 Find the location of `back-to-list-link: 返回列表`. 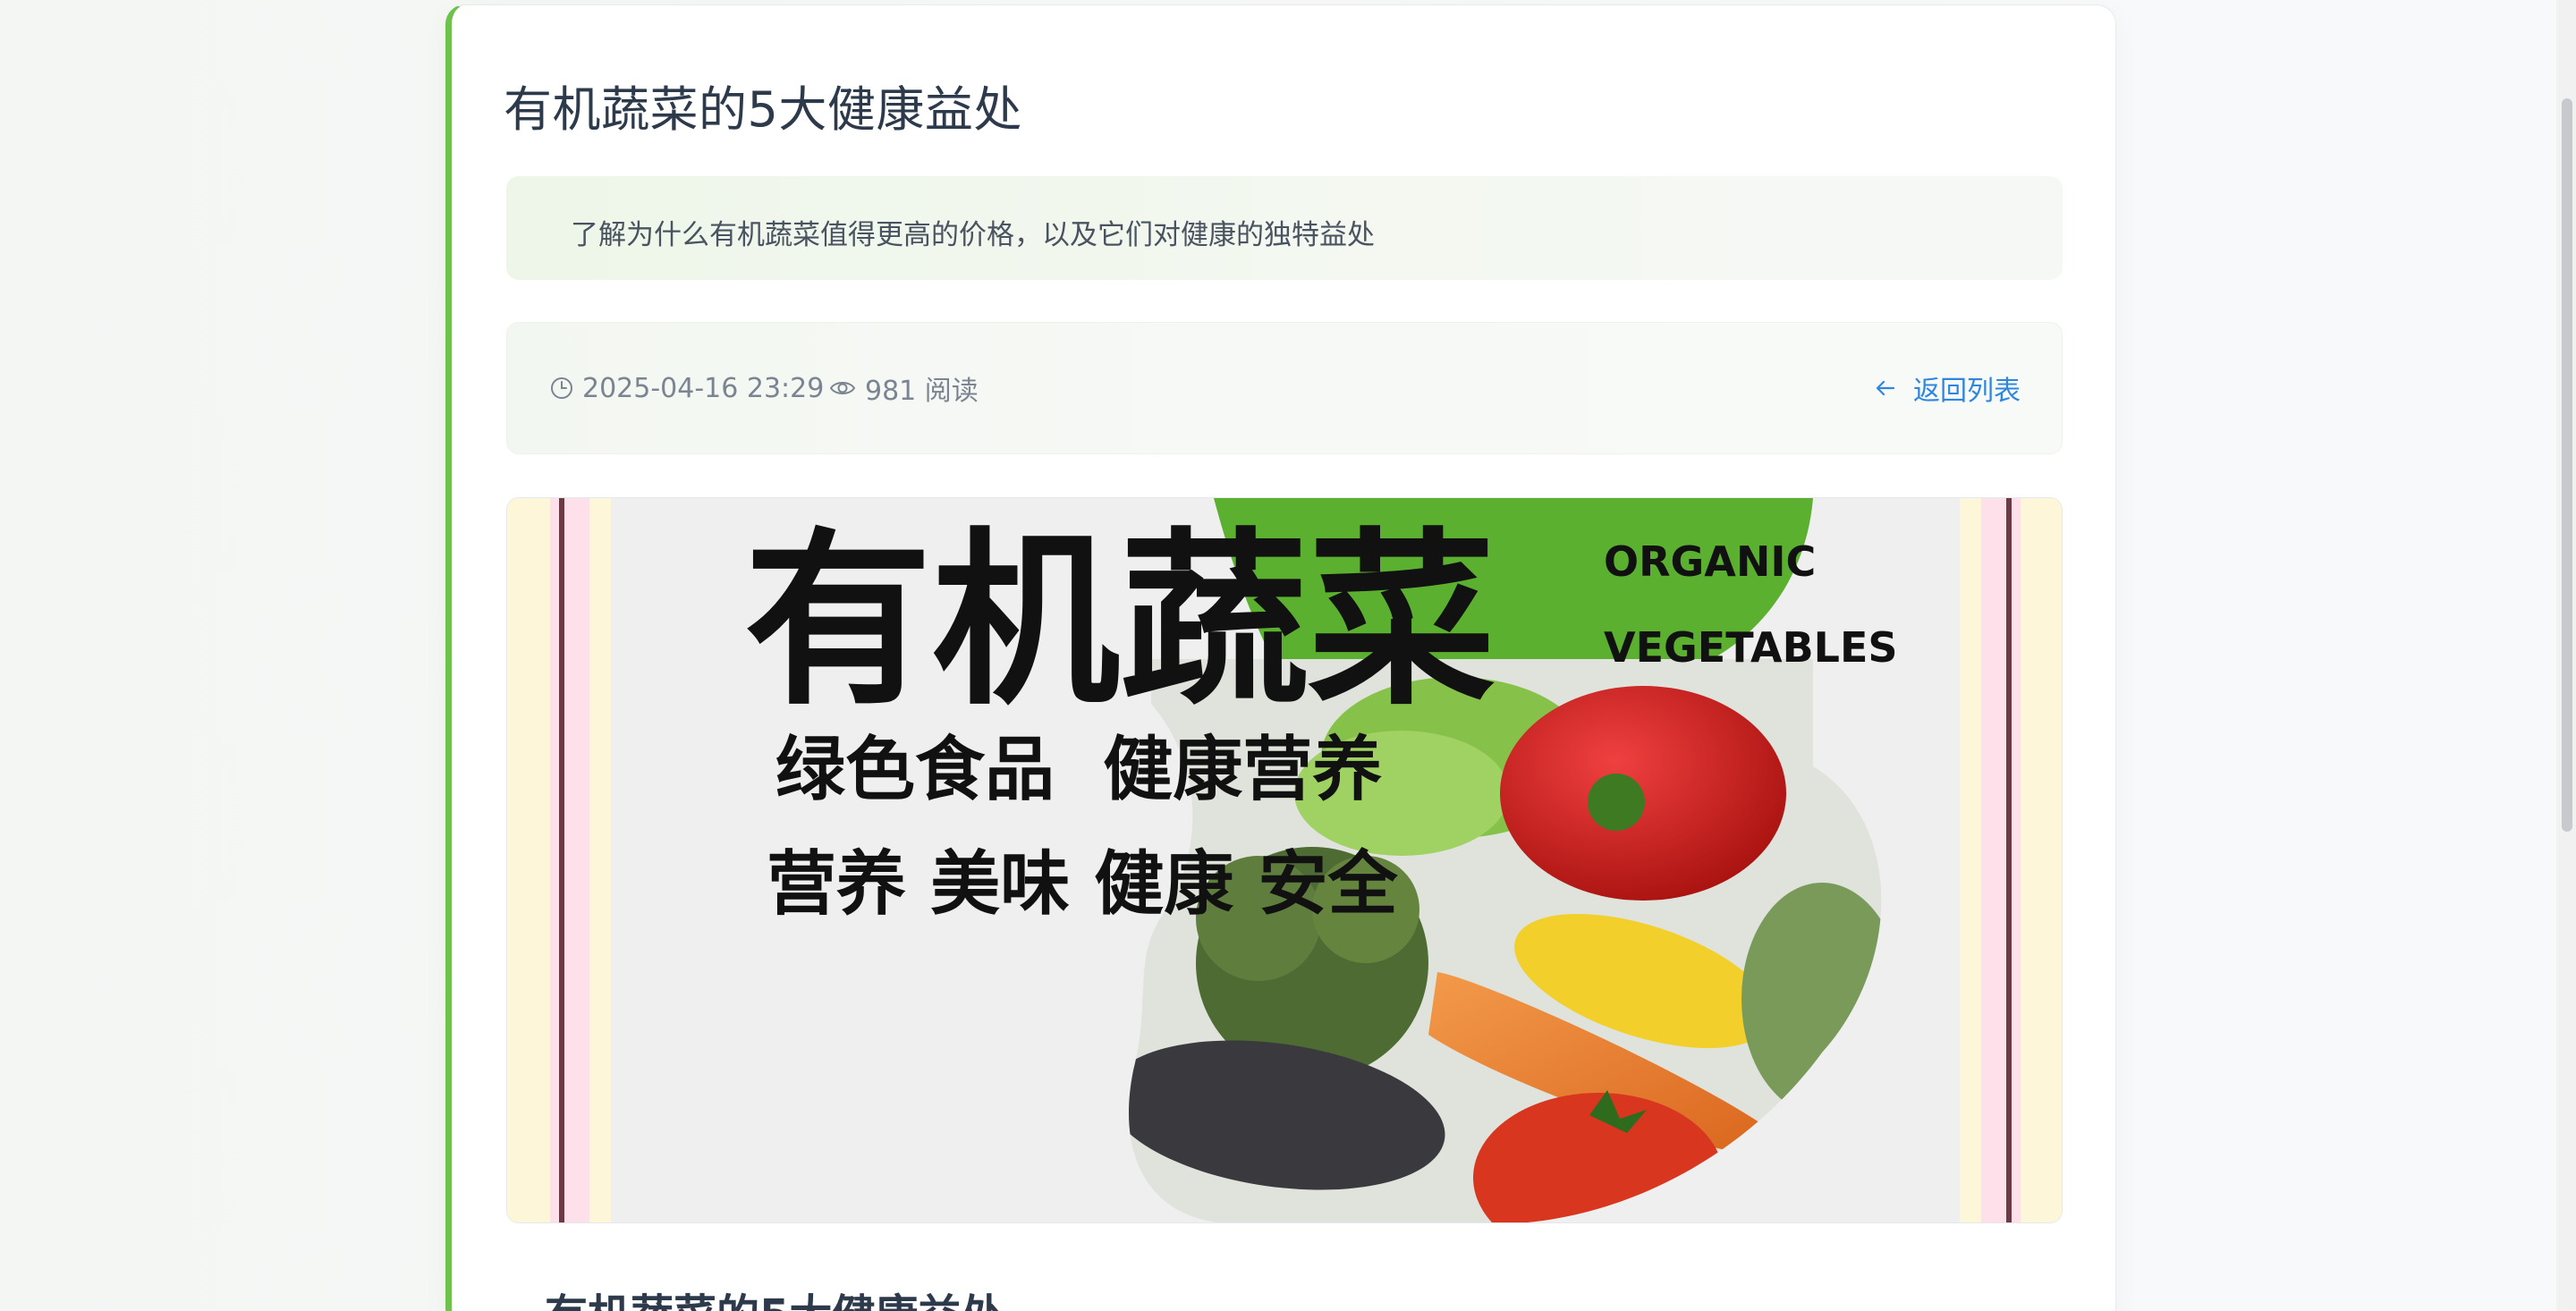

back-to-list-link: 返回列表 is located at coordinates (1947, 389).